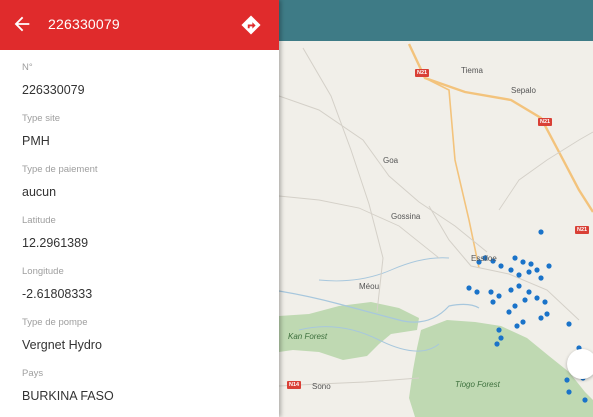 The image size is (593, 417). I want to click on field-value: BURKINA FASO, so click(68, 396).